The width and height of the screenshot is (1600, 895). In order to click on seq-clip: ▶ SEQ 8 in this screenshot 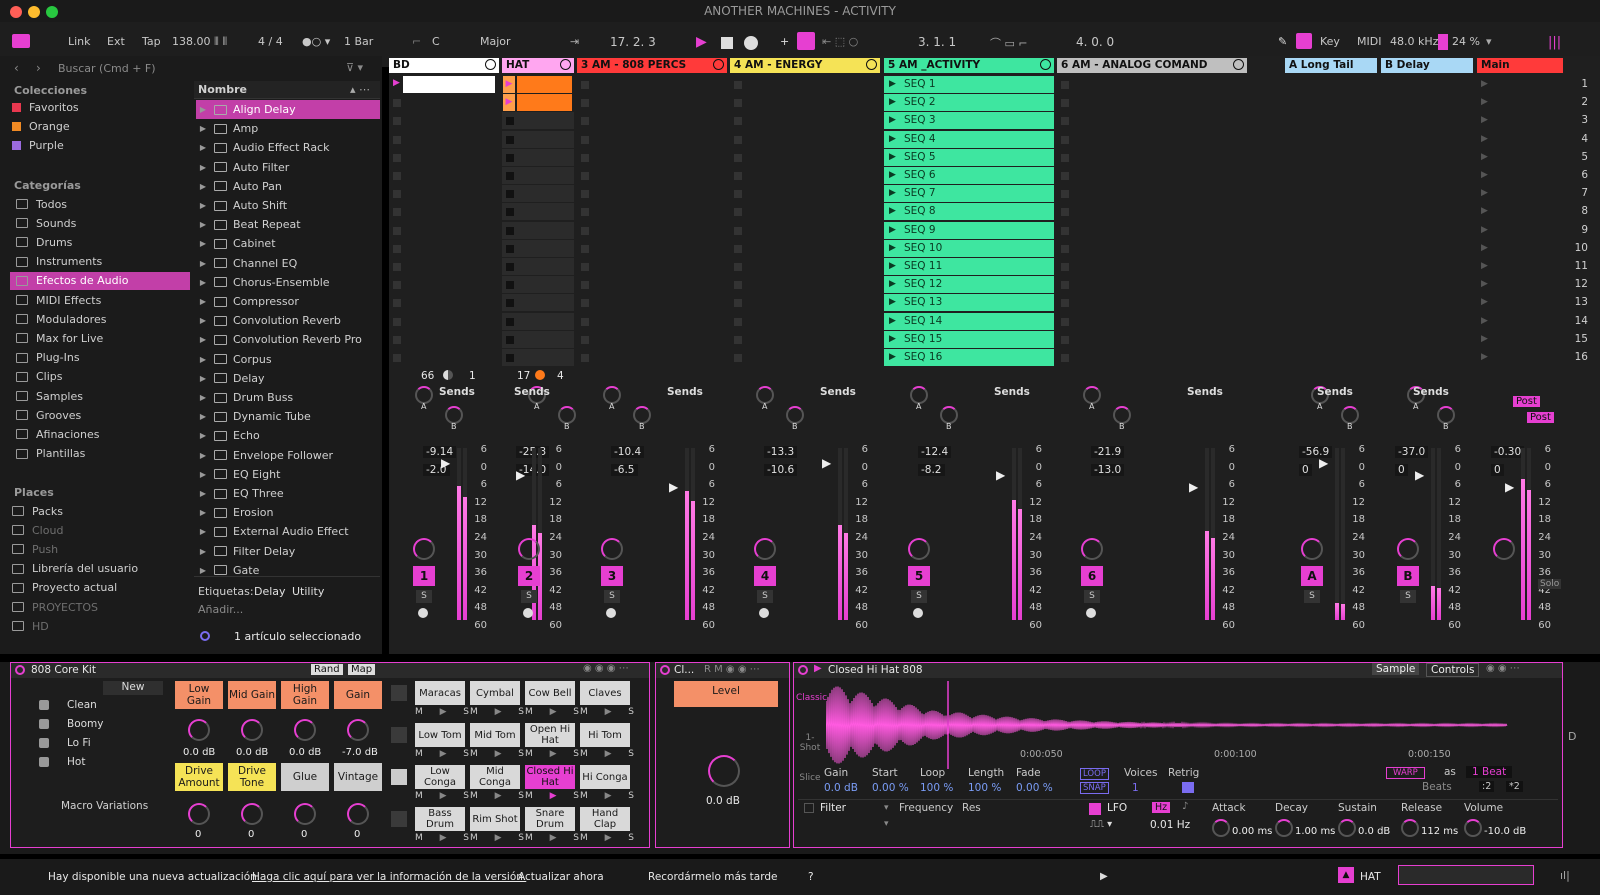, I will do `click(969, 212)`.